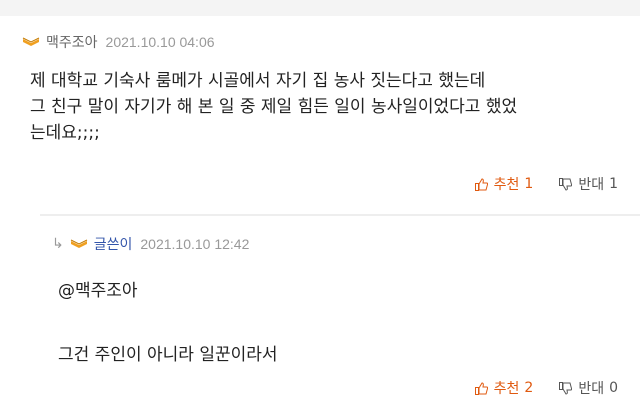 This screenshot has width=640, height=412. I want to click on recommend-count: 2, so click(529, 388).